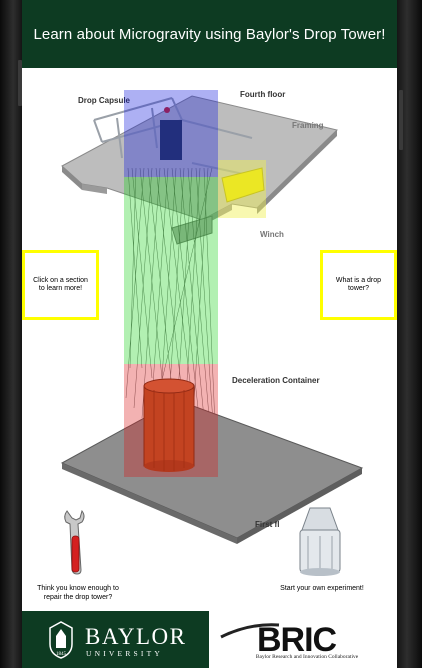  Describe the element at coordinates (104, 100) in the screenshot. I see `label-drop-capsule: Drop Capsule` at that location.